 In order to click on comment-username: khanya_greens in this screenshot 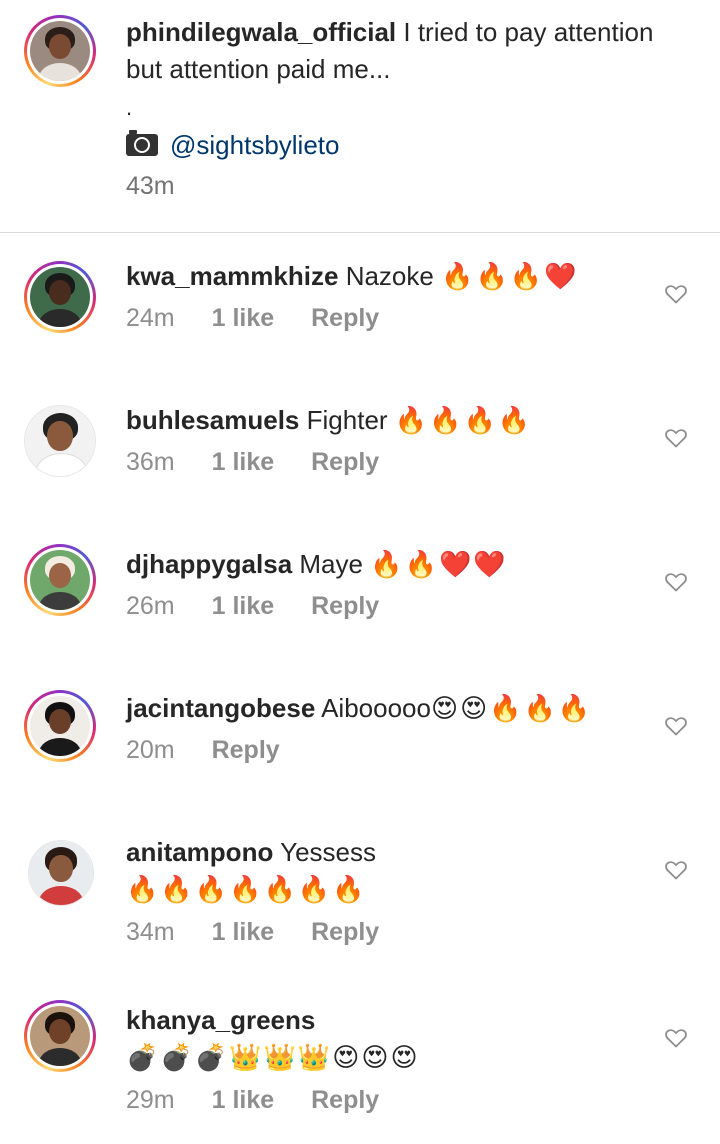, I will do `click(220, 1020)`.